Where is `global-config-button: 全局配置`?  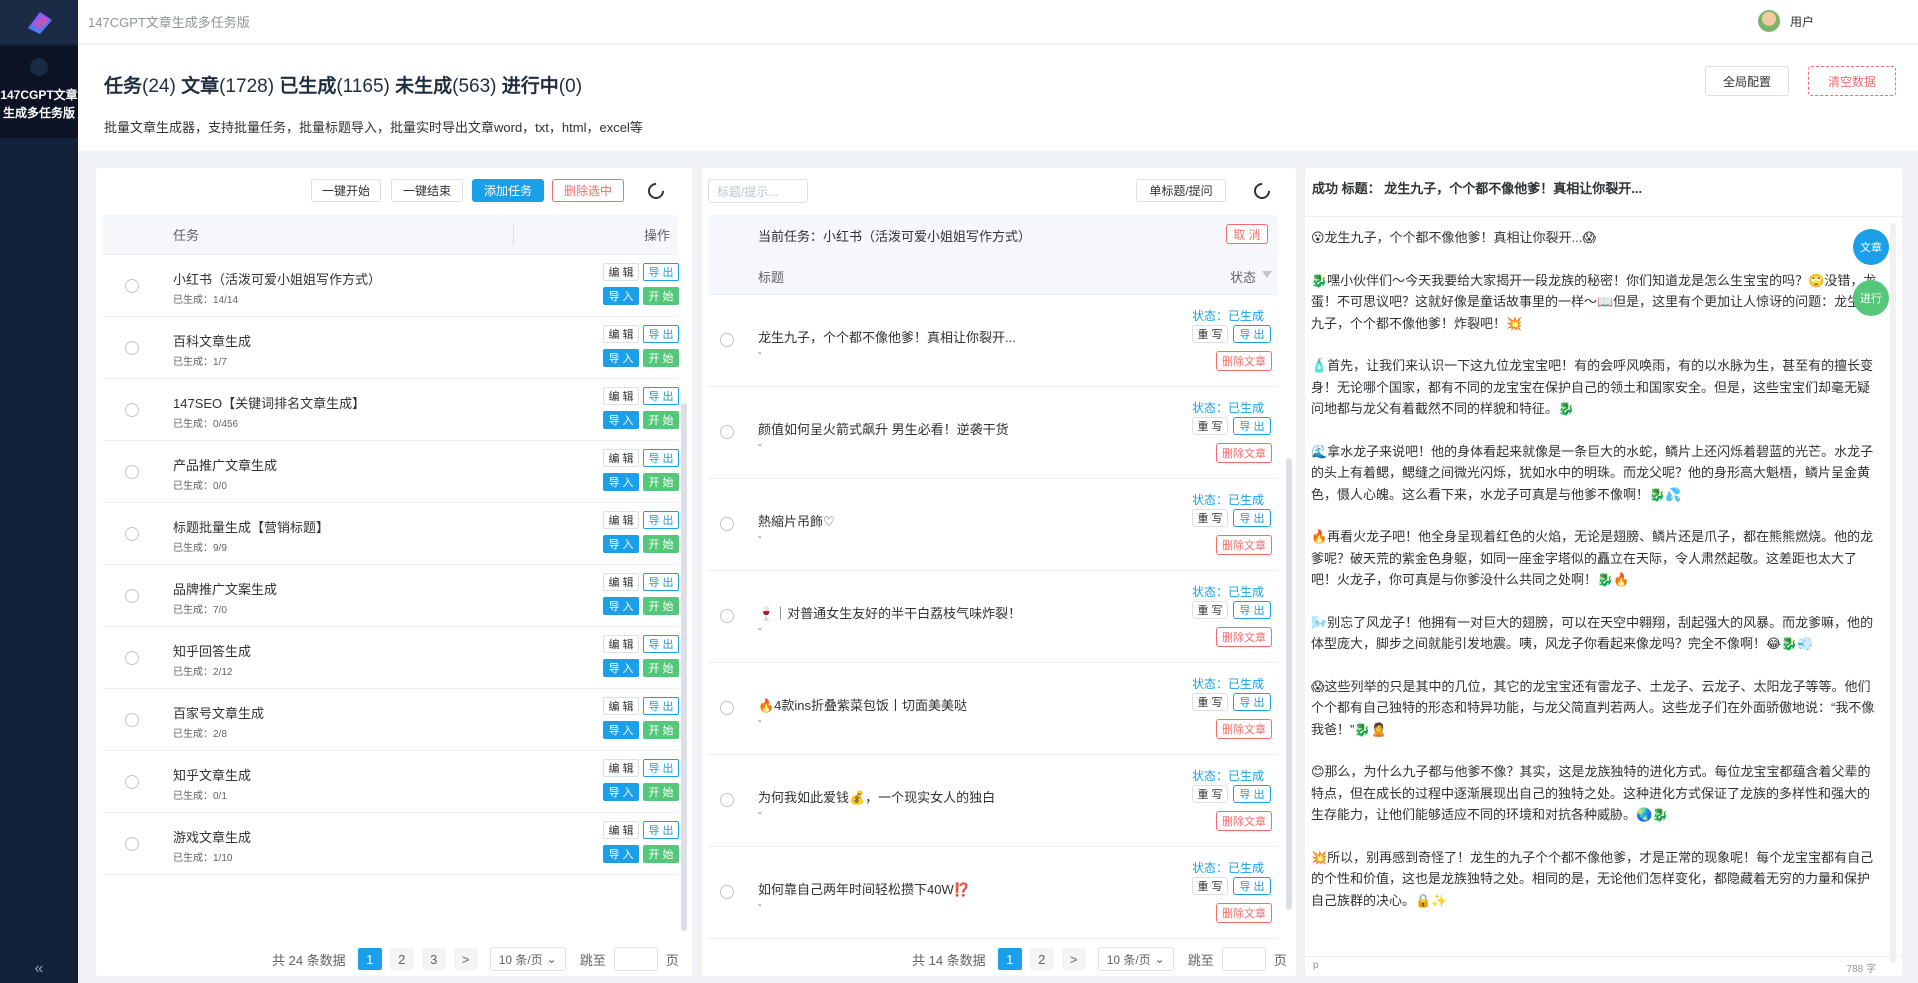
global-config-button: 全局配置 is located at coordinates (1747, 81).